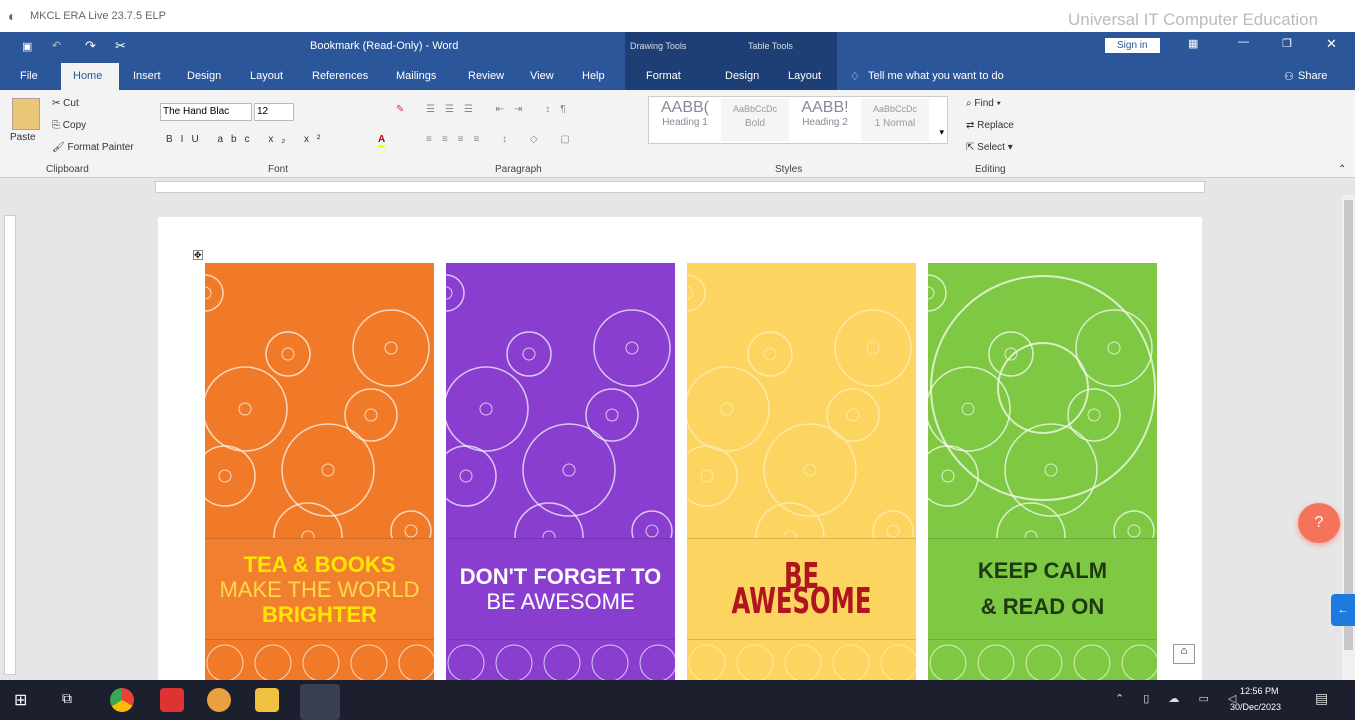 The height and width of the screenshot is (720, 1355). I want to click on tray-icons: ⌃ ▯ ☁ ▭ ◁, so click(1179, 698).